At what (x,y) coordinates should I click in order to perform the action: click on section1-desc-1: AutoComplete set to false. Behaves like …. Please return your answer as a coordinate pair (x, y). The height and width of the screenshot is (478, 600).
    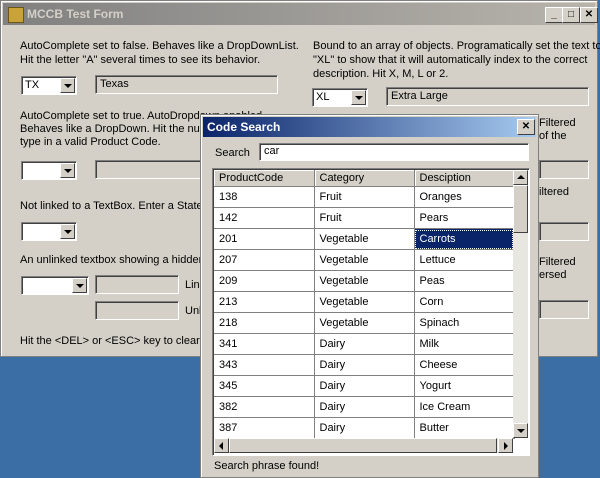
    Looking at the image, I should click on (159, 46).